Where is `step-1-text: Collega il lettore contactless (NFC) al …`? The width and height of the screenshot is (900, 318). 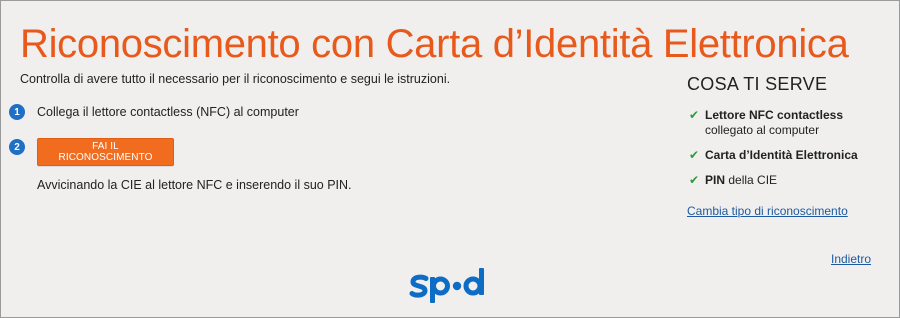
step-1-text: Collega il lettore contactless (NFC) al … is located at coordinates (168, 112).